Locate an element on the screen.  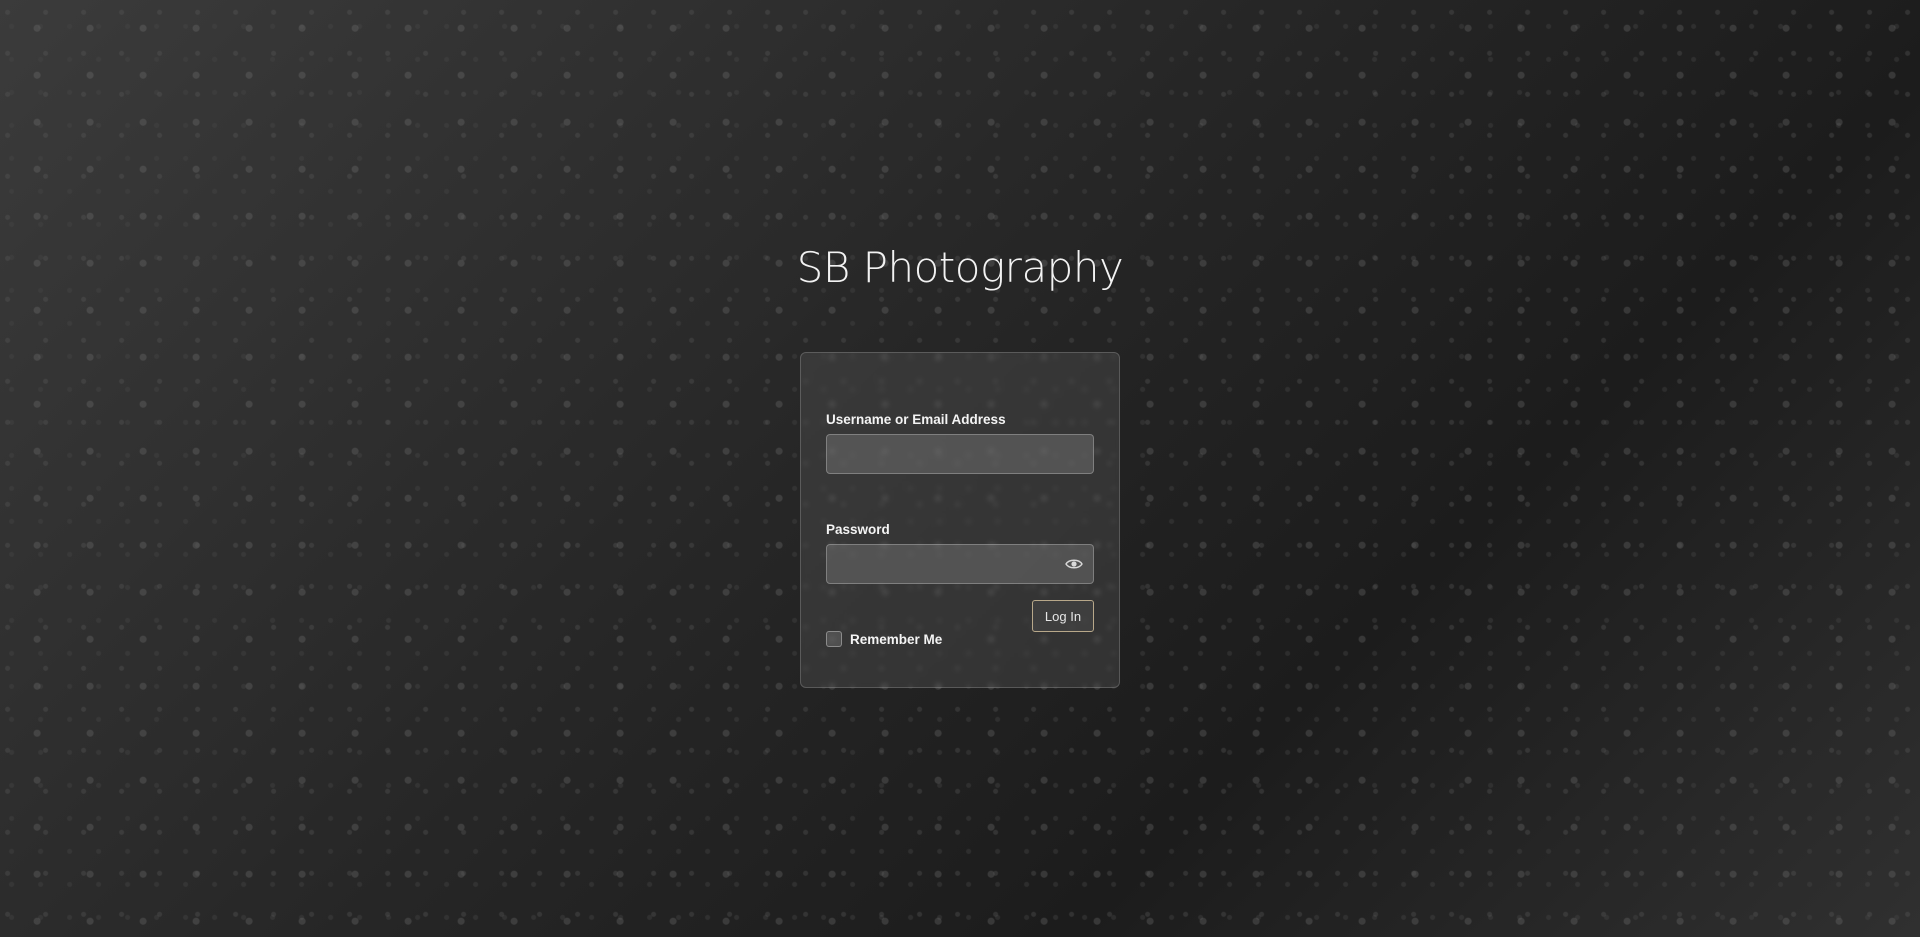
password-wrap is located at coordinates (960, 564).